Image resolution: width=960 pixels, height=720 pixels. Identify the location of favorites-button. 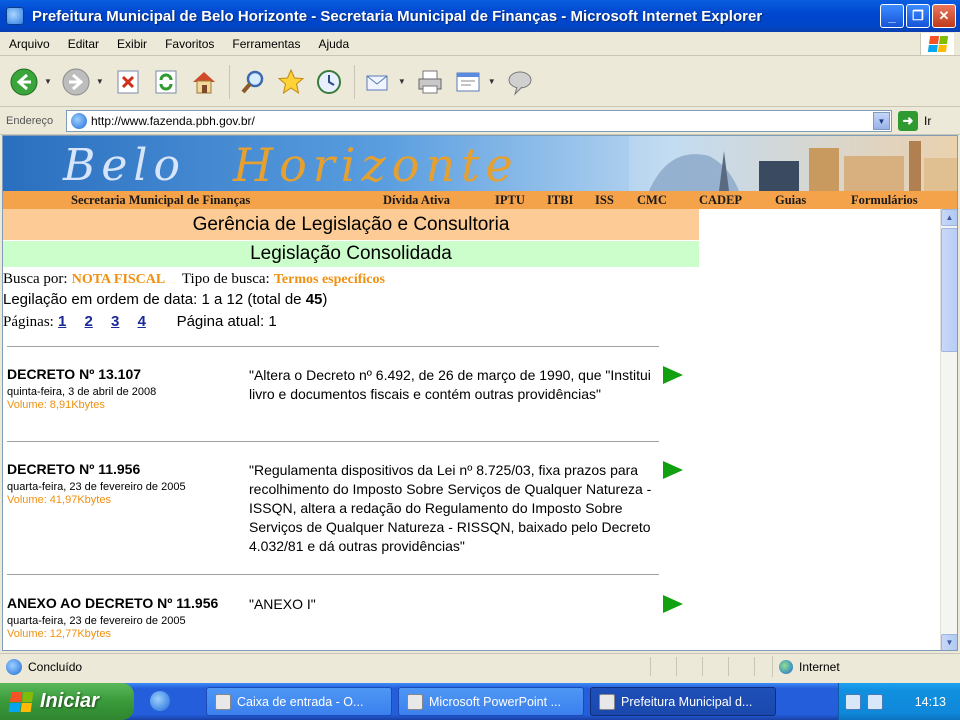
(291, 82).